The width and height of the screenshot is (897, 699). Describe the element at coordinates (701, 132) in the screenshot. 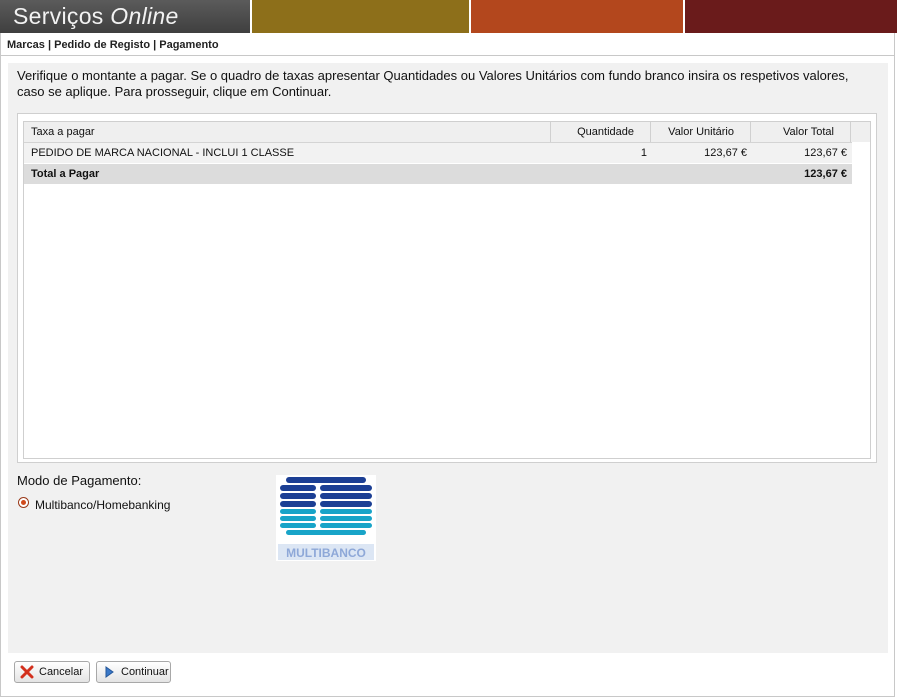

I see `column-header-valor-unitario: Valor Unitário` at that location.